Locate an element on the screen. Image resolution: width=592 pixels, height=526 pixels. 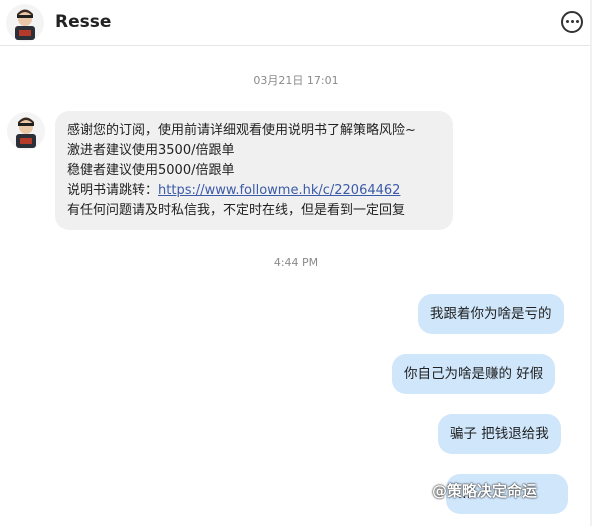
message-line: 激进者建议使用3500/倍跟单 is located at coordinates (151, 150).